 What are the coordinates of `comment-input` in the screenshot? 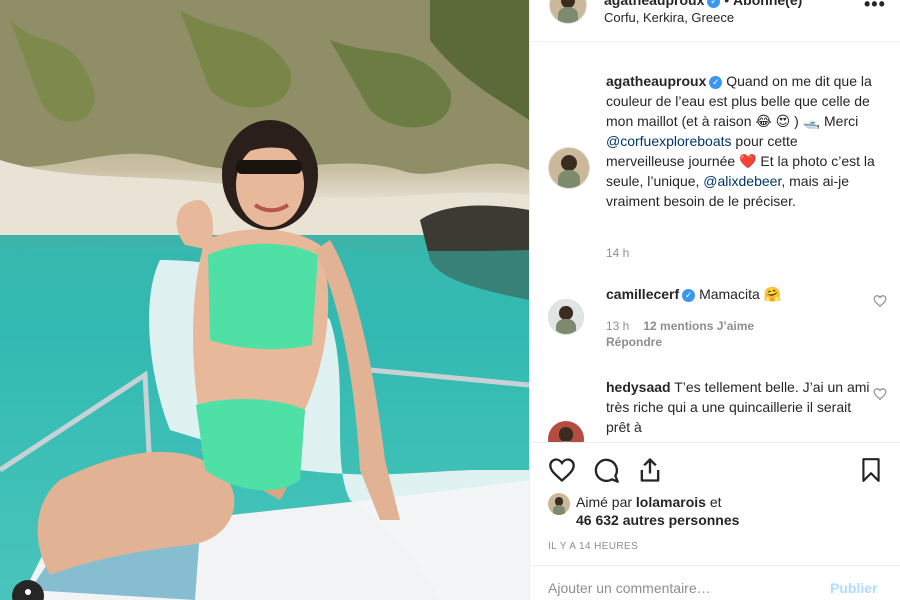 It's located at (678, 588).